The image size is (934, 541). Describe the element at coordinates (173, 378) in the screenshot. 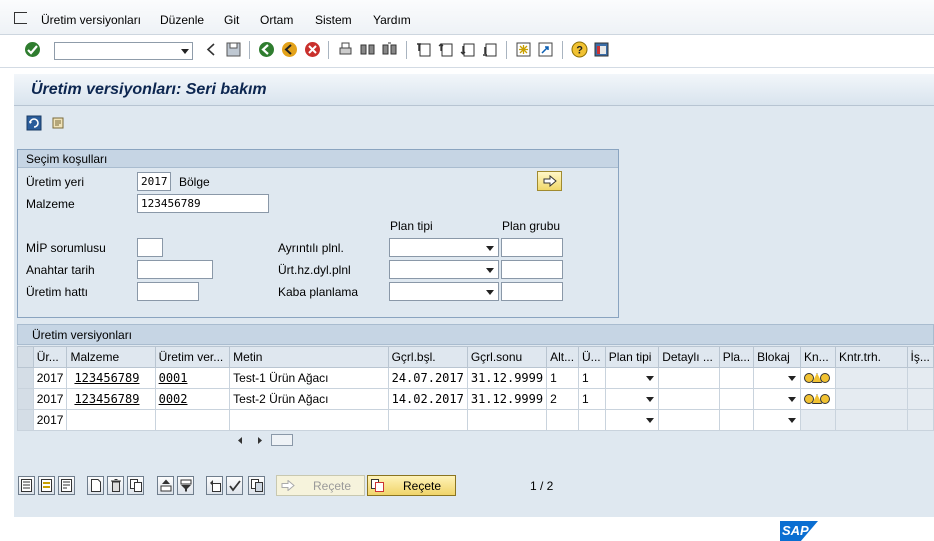

I see `version-link: 0001` at that location.